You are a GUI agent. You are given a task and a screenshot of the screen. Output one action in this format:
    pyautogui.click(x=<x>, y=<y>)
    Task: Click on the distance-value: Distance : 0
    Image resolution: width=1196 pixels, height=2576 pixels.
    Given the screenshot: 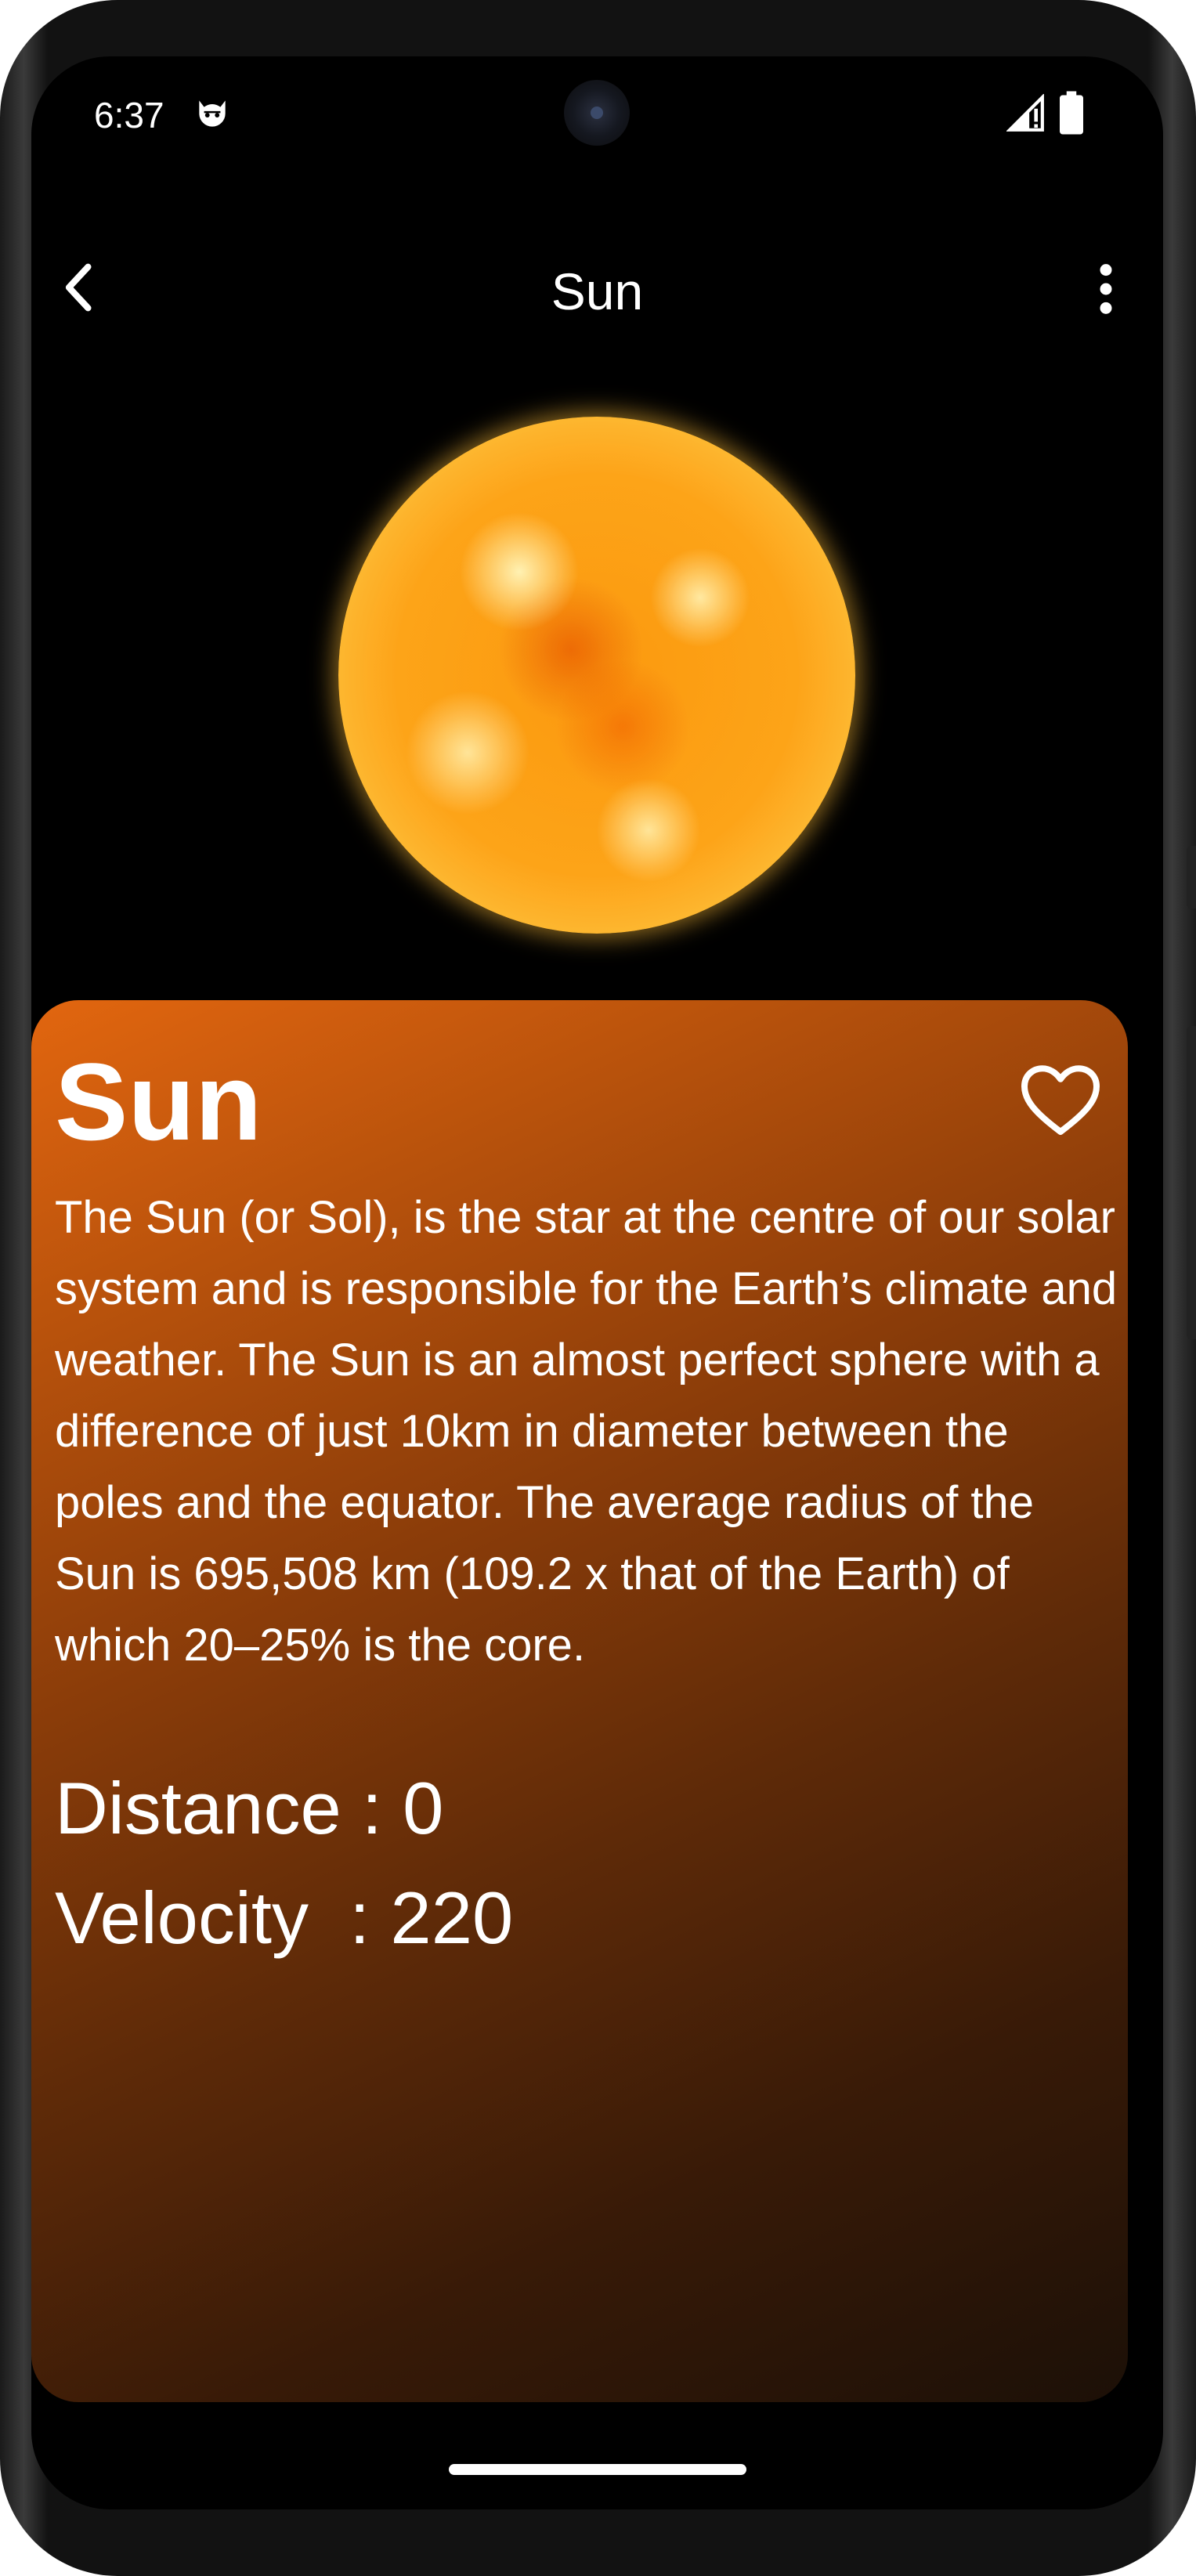 What is the action you would take?
    pyautogui.click(x=249, y=1808)
    